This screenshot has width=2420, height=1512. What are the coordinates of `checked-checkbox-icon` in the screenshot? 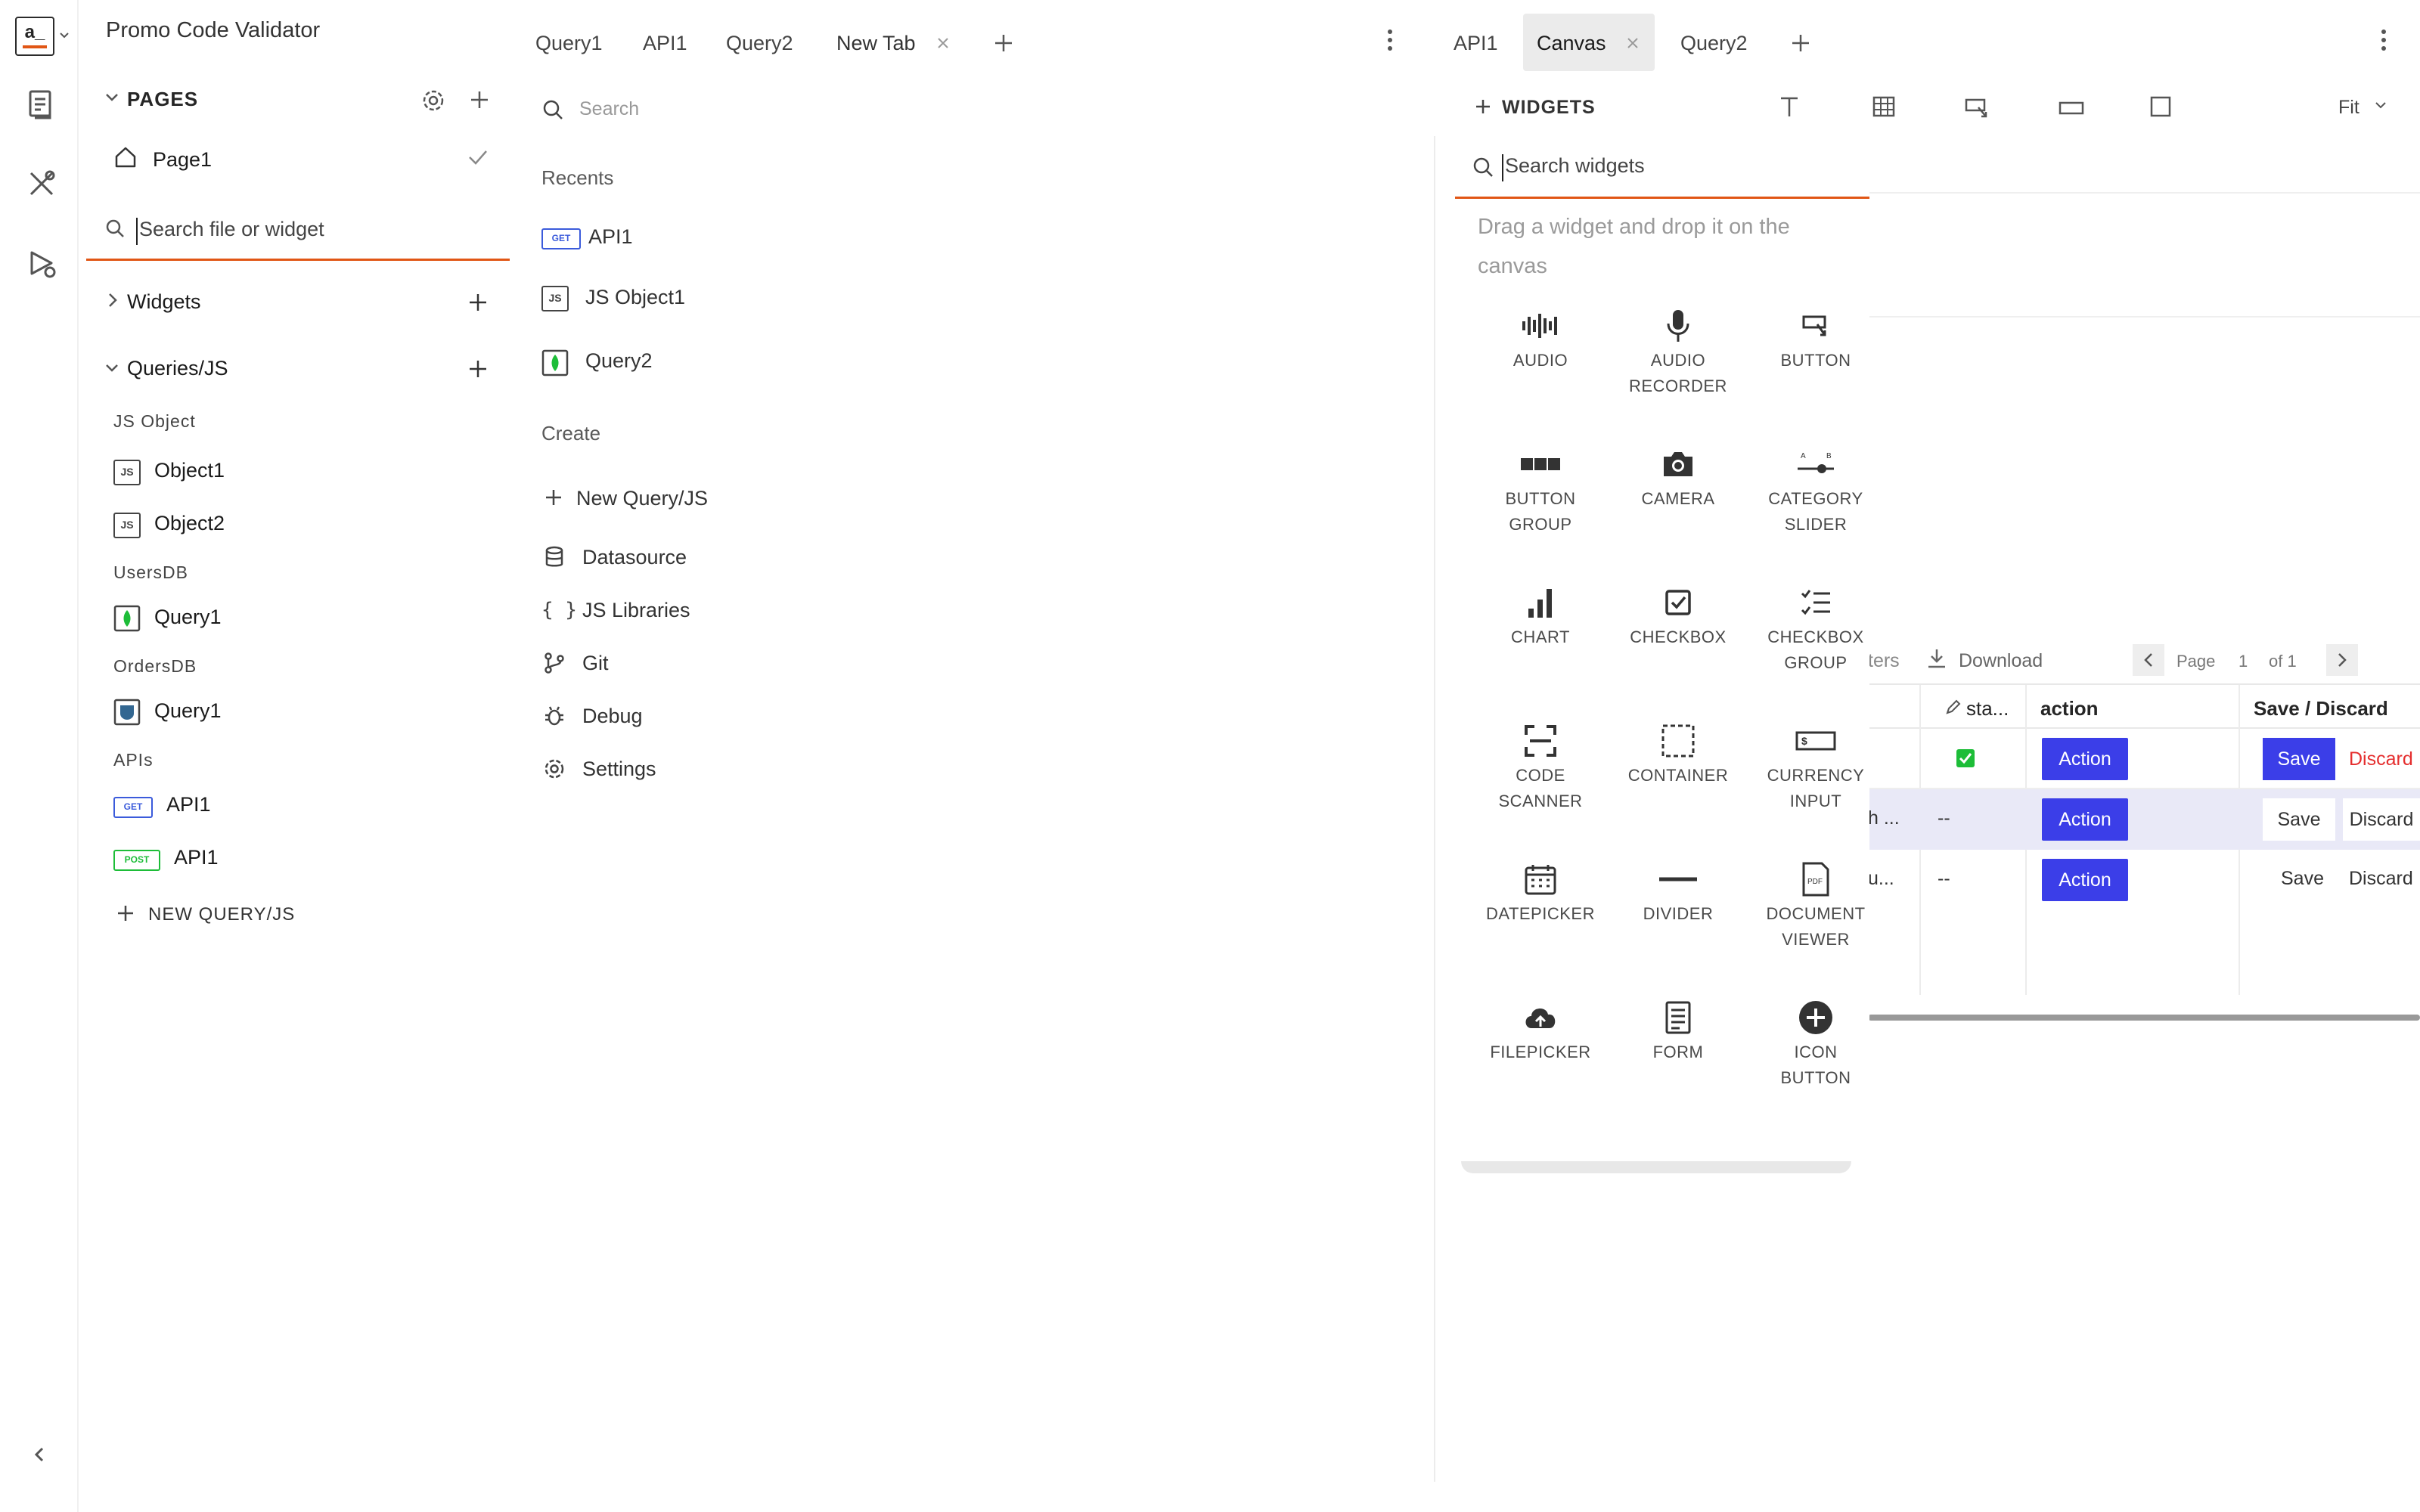 It's located at (1965, 758).